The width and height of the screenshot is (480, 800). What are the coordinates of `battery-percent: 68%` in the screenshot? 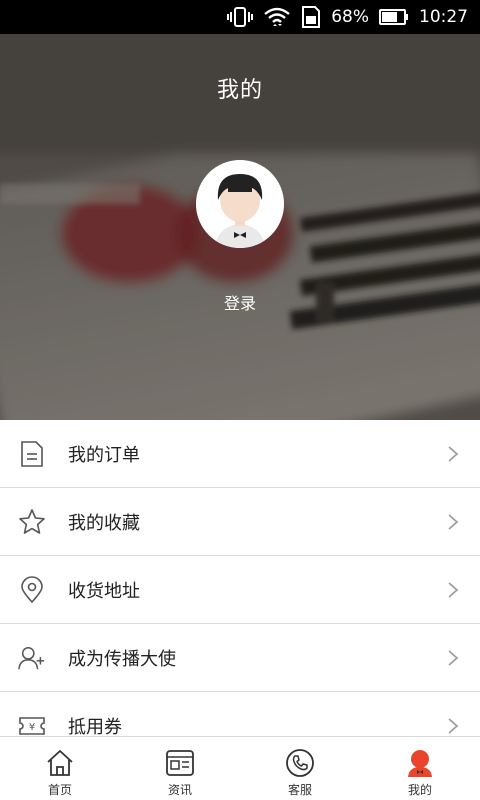 It's located at (350, 17).